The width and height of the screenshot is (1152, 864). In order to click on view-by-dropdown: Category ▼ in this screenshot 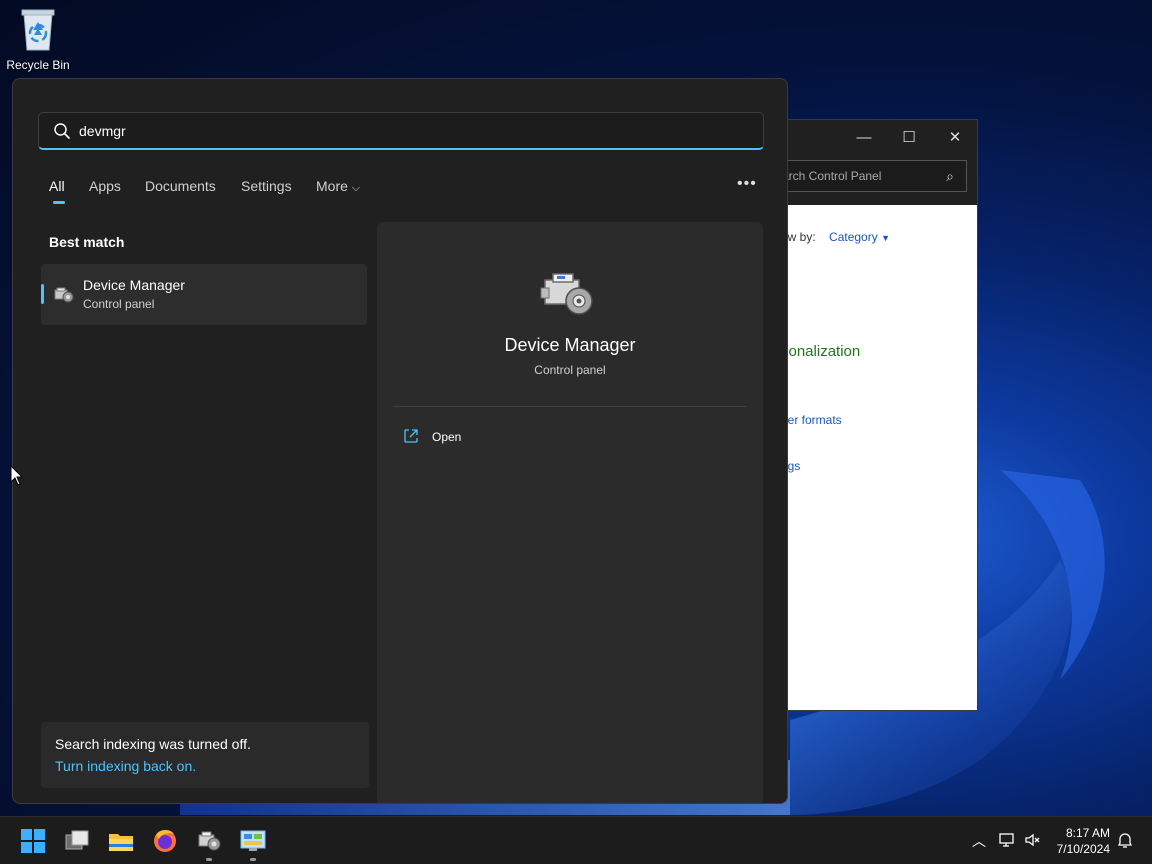, I will do `click(859, 237)`.